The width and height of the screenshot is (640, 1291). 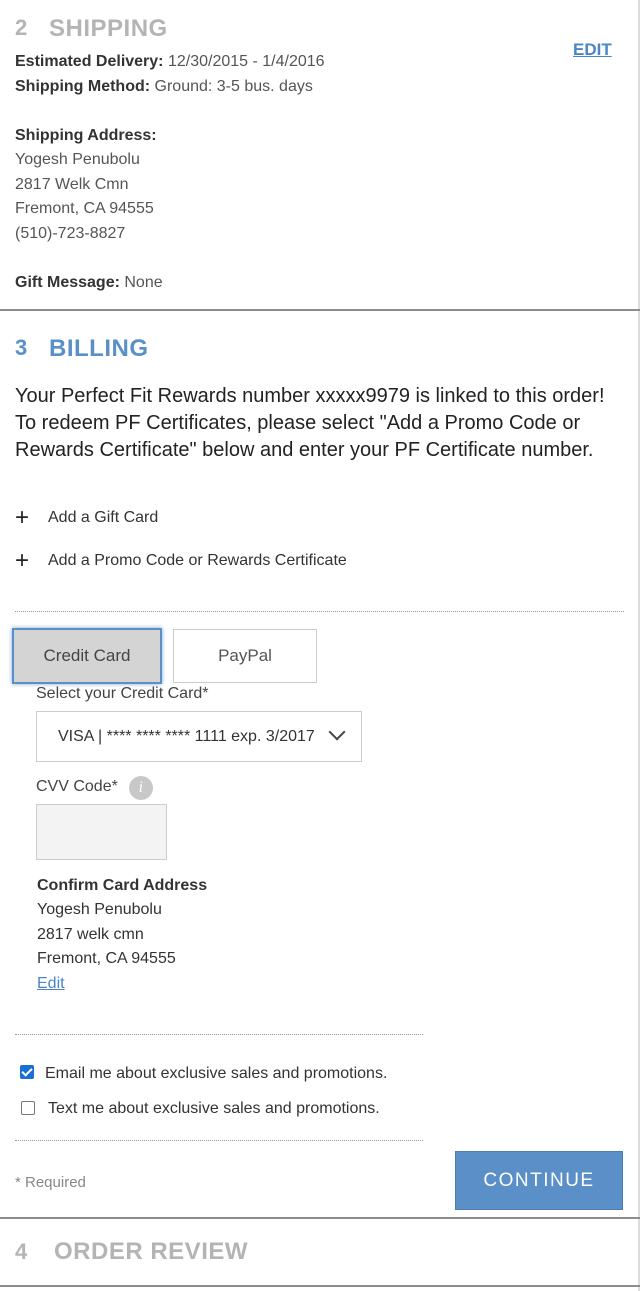 What do you see at coordinates (141, 788) in the screenshot?
I see `info-icon: i` at bounding box center [141, 788].